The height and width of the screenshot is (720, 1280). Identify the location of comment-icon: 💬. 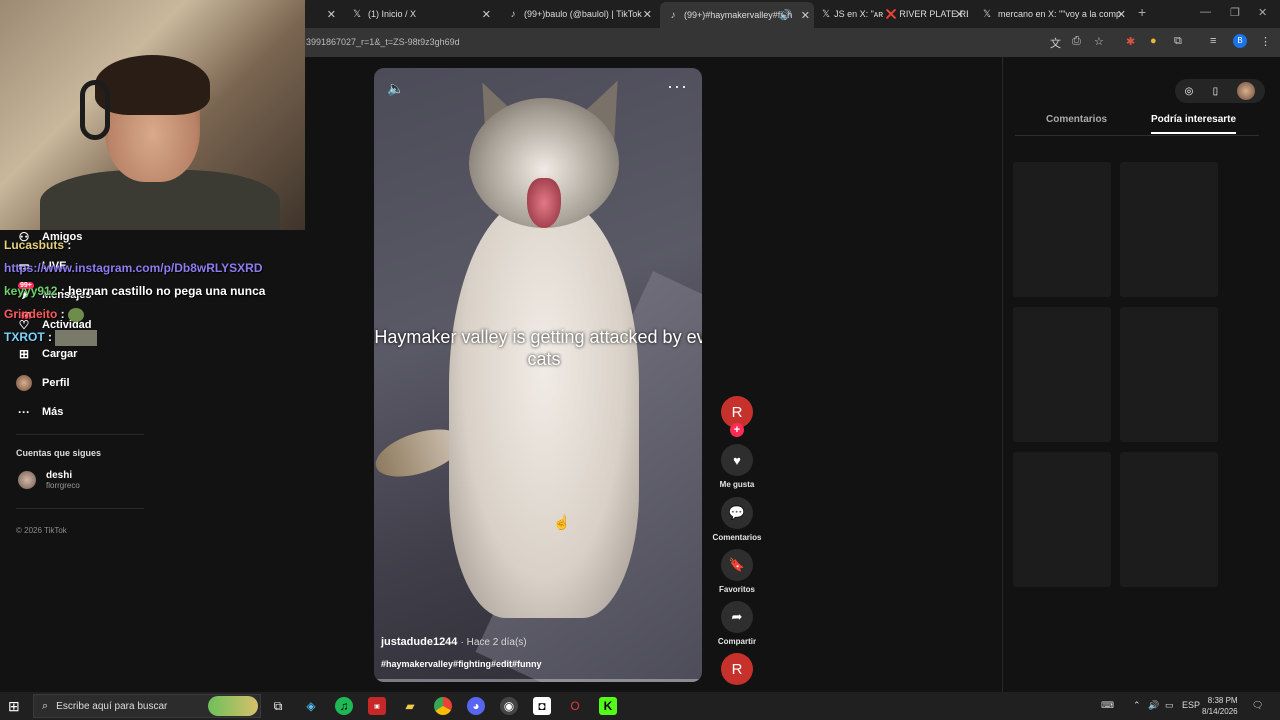
(737, 513).